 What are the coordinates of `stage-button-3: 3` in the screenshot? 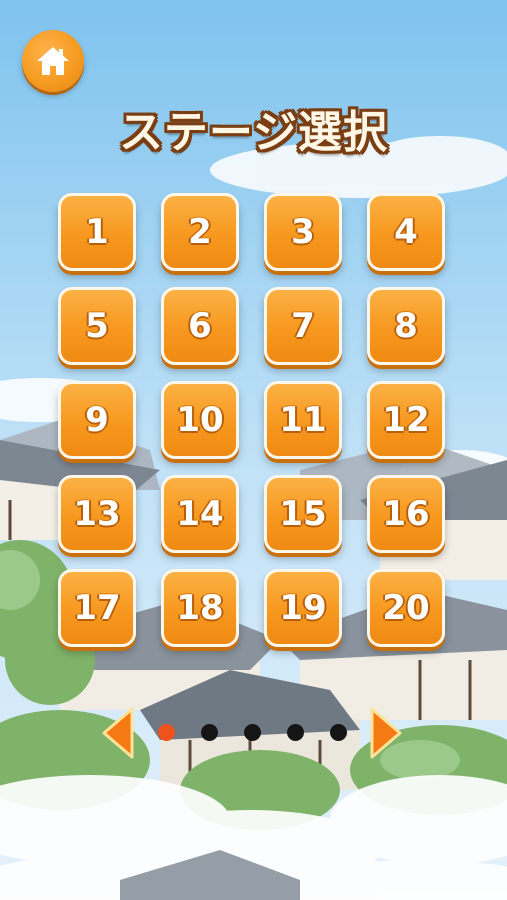 It's located at (303, 232).